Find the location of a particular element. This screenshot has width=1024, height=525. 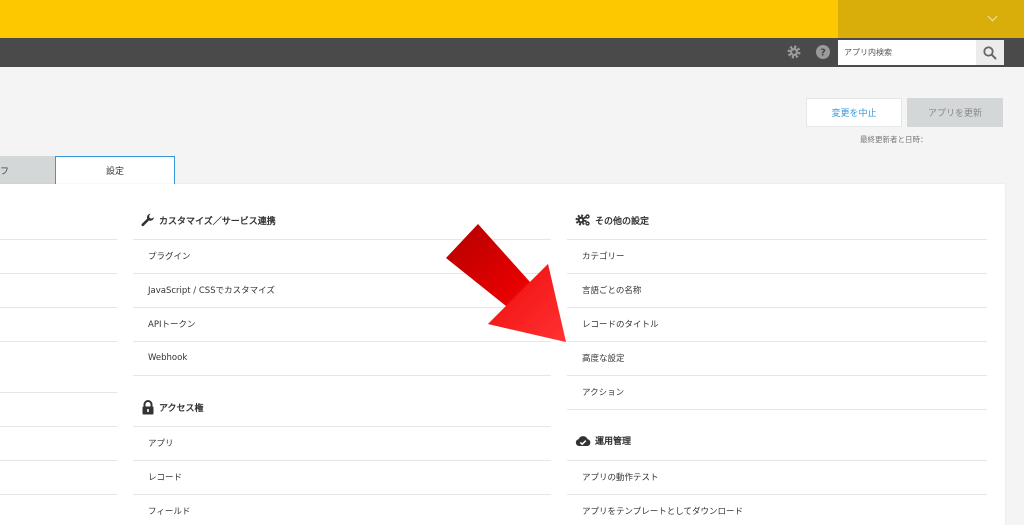

list-item: 言語ごとの名称 is located at coordinates (777, 290).